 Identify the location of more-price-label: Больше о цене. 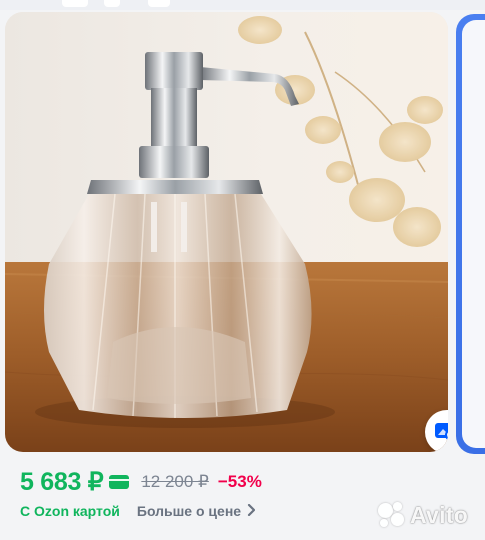
(189, 511).